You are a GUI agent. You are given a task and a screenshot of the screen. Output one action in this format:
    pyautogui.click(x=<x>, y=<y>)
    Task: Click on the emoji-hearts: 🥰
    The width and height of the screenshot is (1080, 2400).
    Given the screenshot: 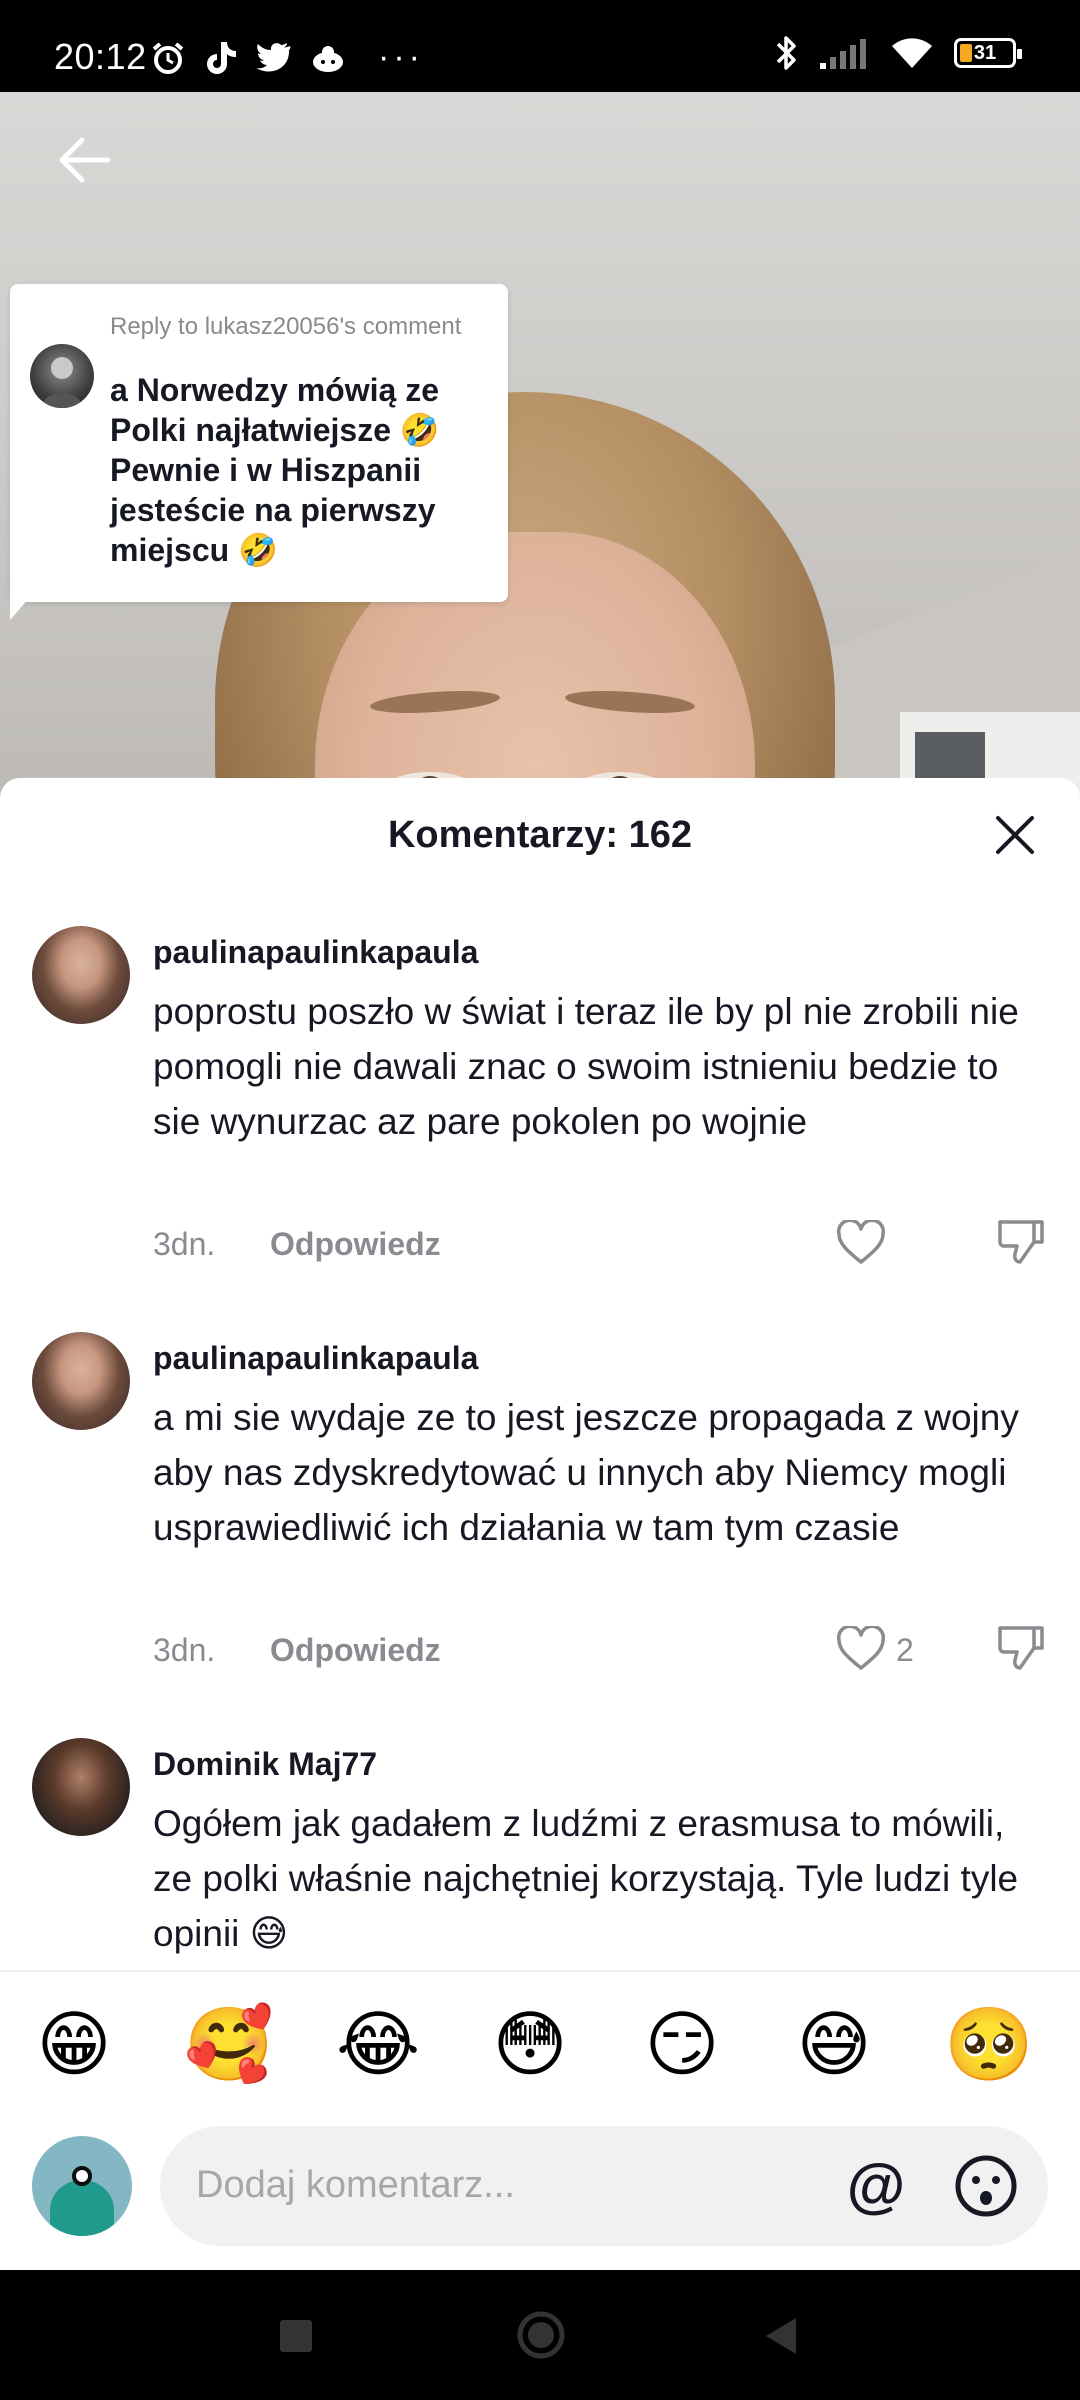 What is the action you would take?
    pyautogui.click(x=229, y=2044)
    